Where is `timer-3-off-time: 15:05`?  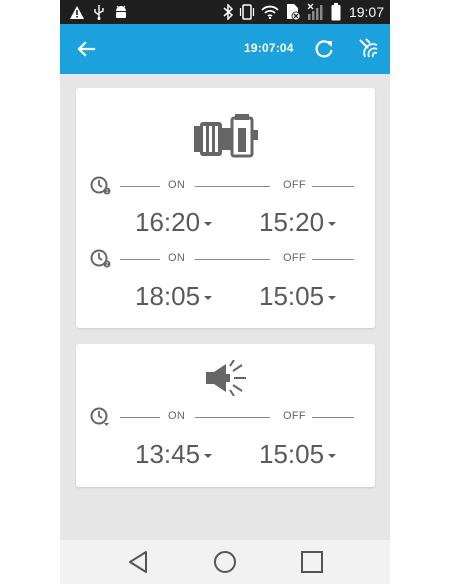 timer-3-off-time: 15:05 is located at coordinates (292, 454).